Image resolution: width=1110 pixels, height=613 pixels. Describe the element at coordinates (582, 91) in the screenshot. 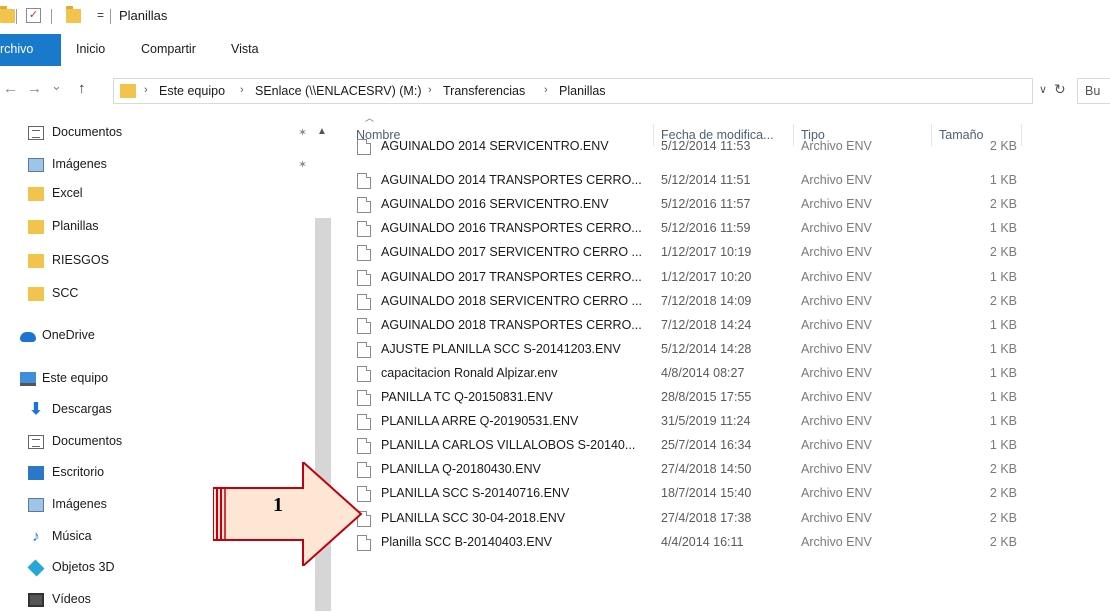

I see `breadcrumb-planillas: Planillas` at that location.